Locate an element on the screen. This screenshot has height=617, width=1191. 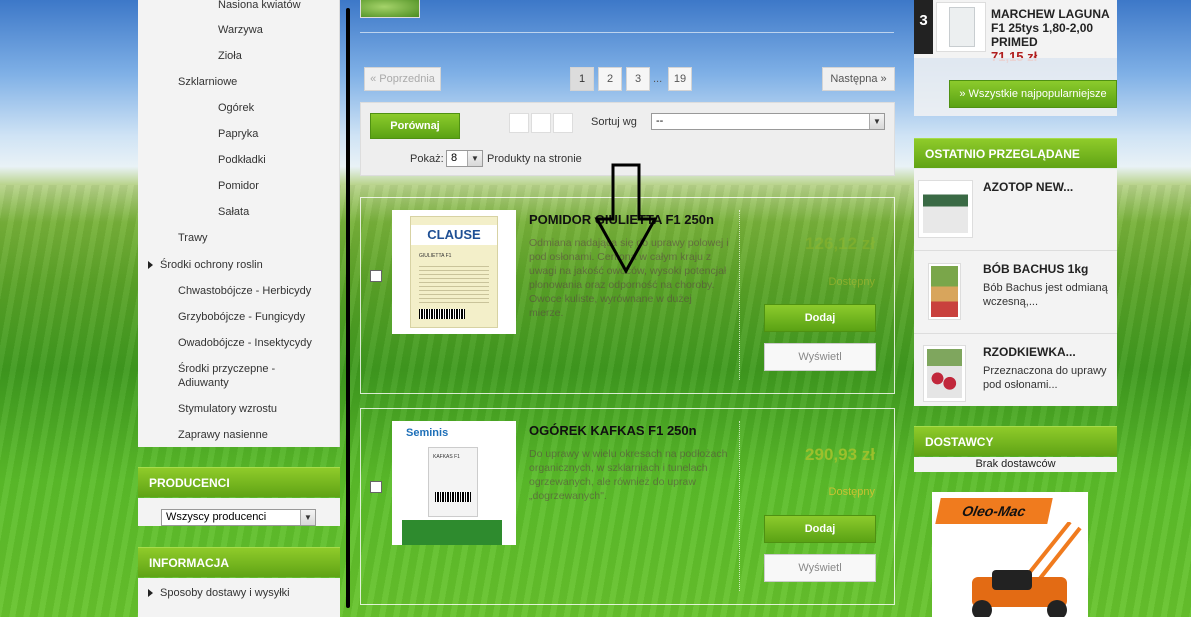
packet-text-block is located at coordinates (454, 283).